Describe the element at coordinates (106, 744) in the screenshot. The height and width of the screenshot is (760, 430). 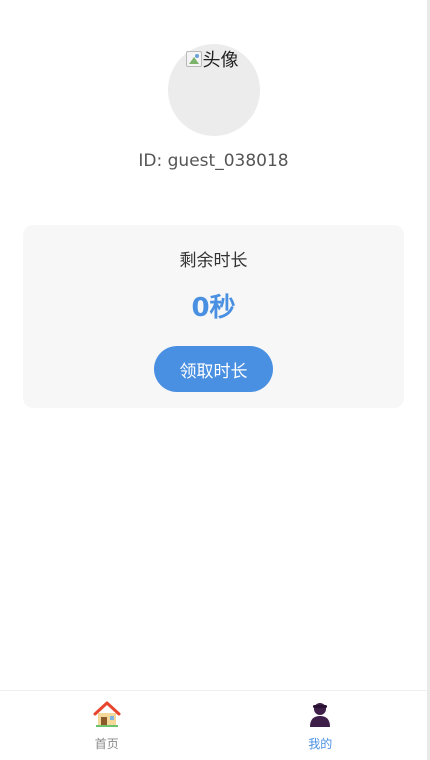
I see `tab-home-label: 首页` at that location.